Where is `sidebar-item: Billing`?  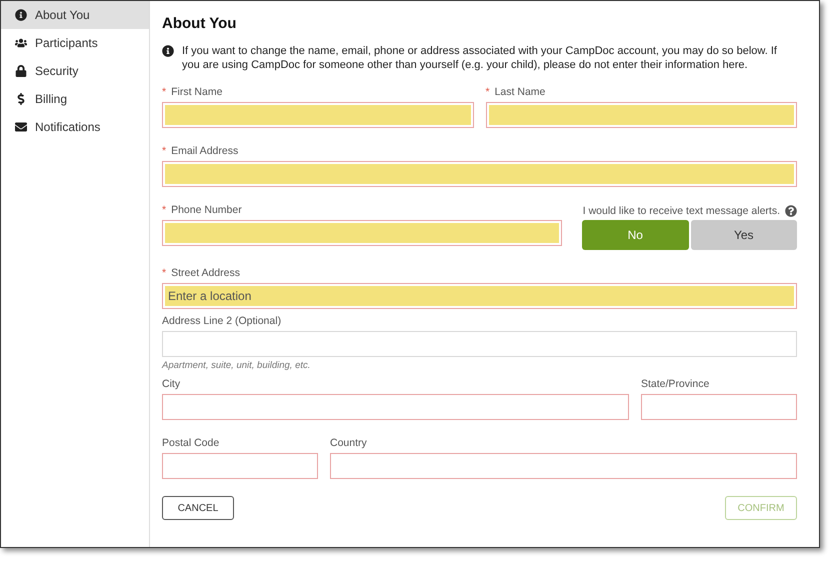
sidebar-item: Billing is located at coordinates (75, 99).